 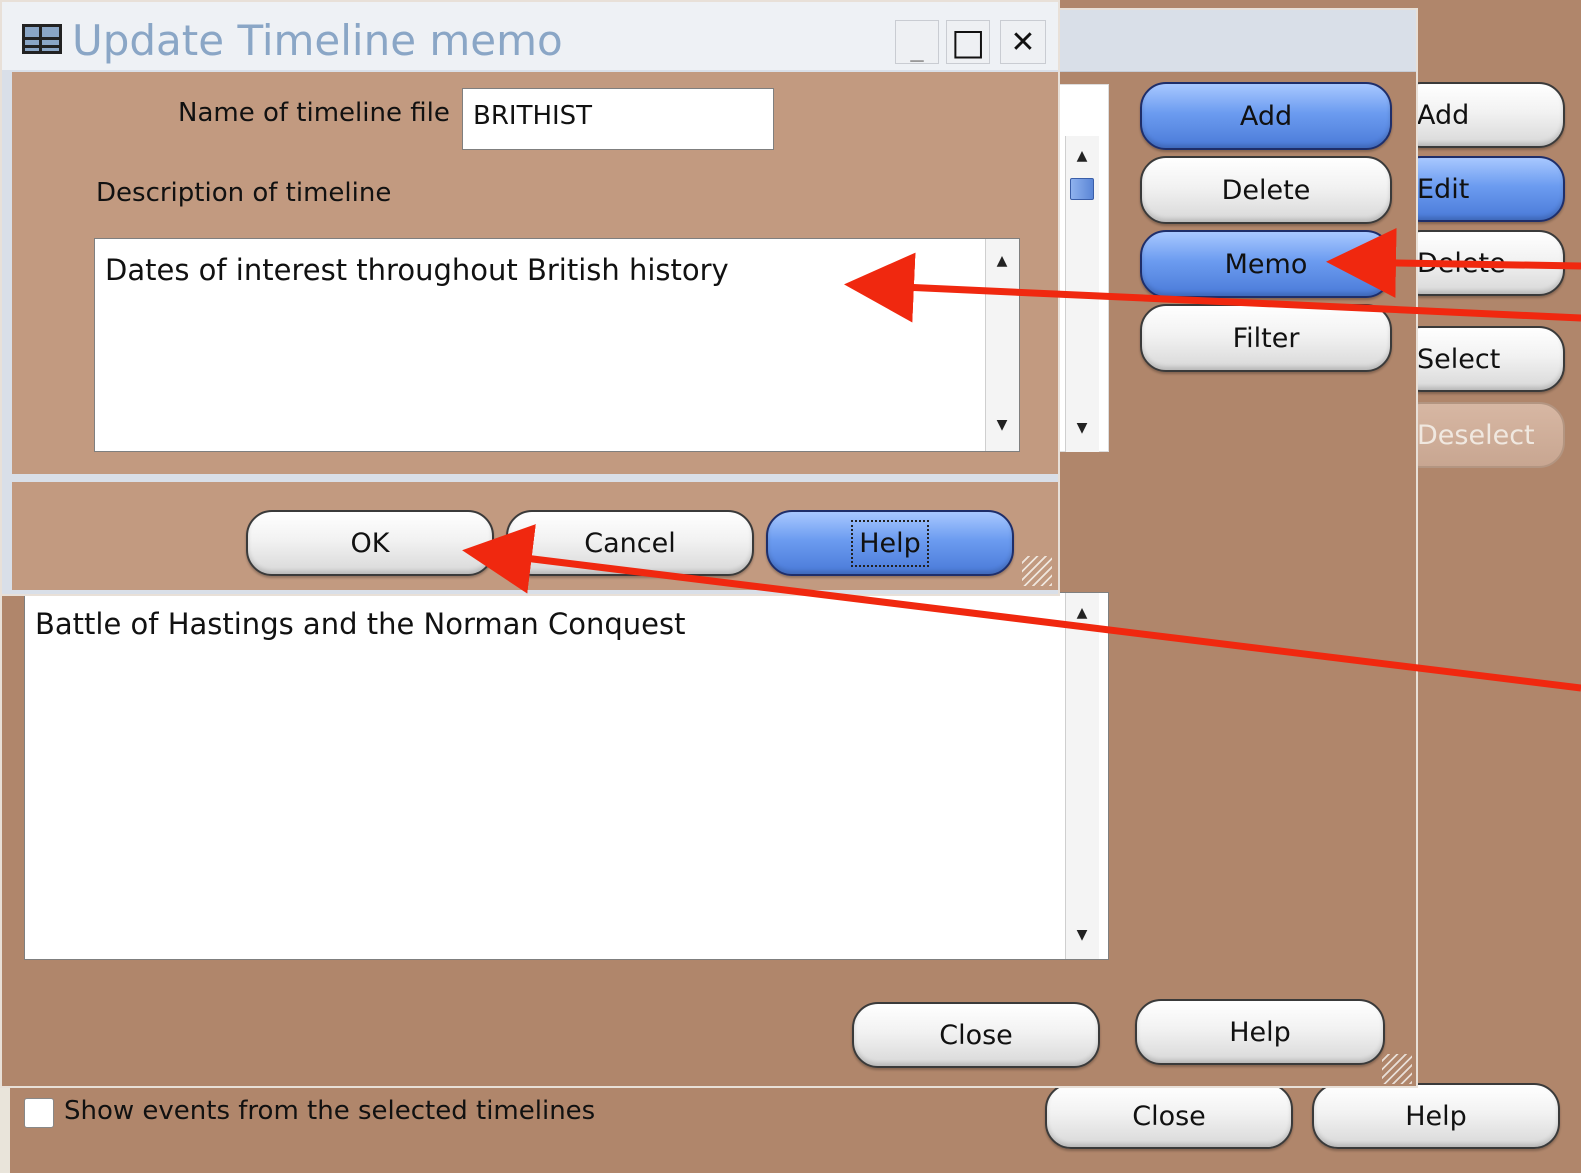 What do you see at coordinates (1453, 262) in the screenshot?
I see `arrow-to-memo-button` at bounding box center [1453, 262].